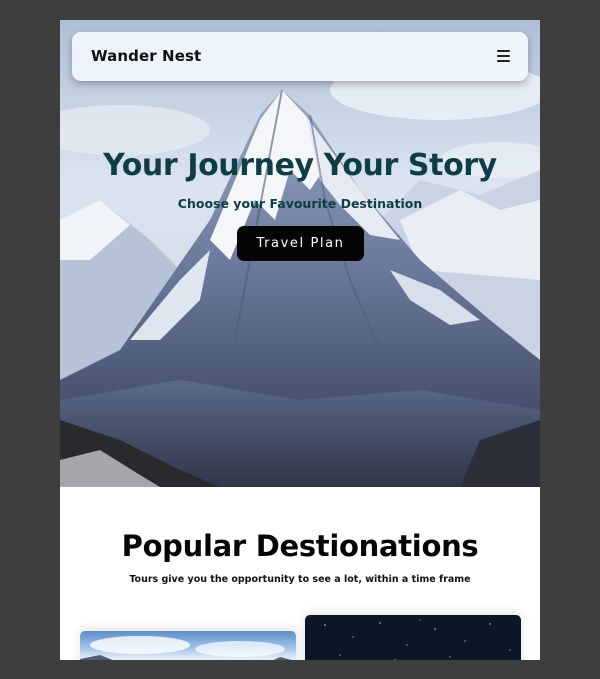  I want to click on hero-subtitle: Choose your Favourite Destination, so click(300, 203).